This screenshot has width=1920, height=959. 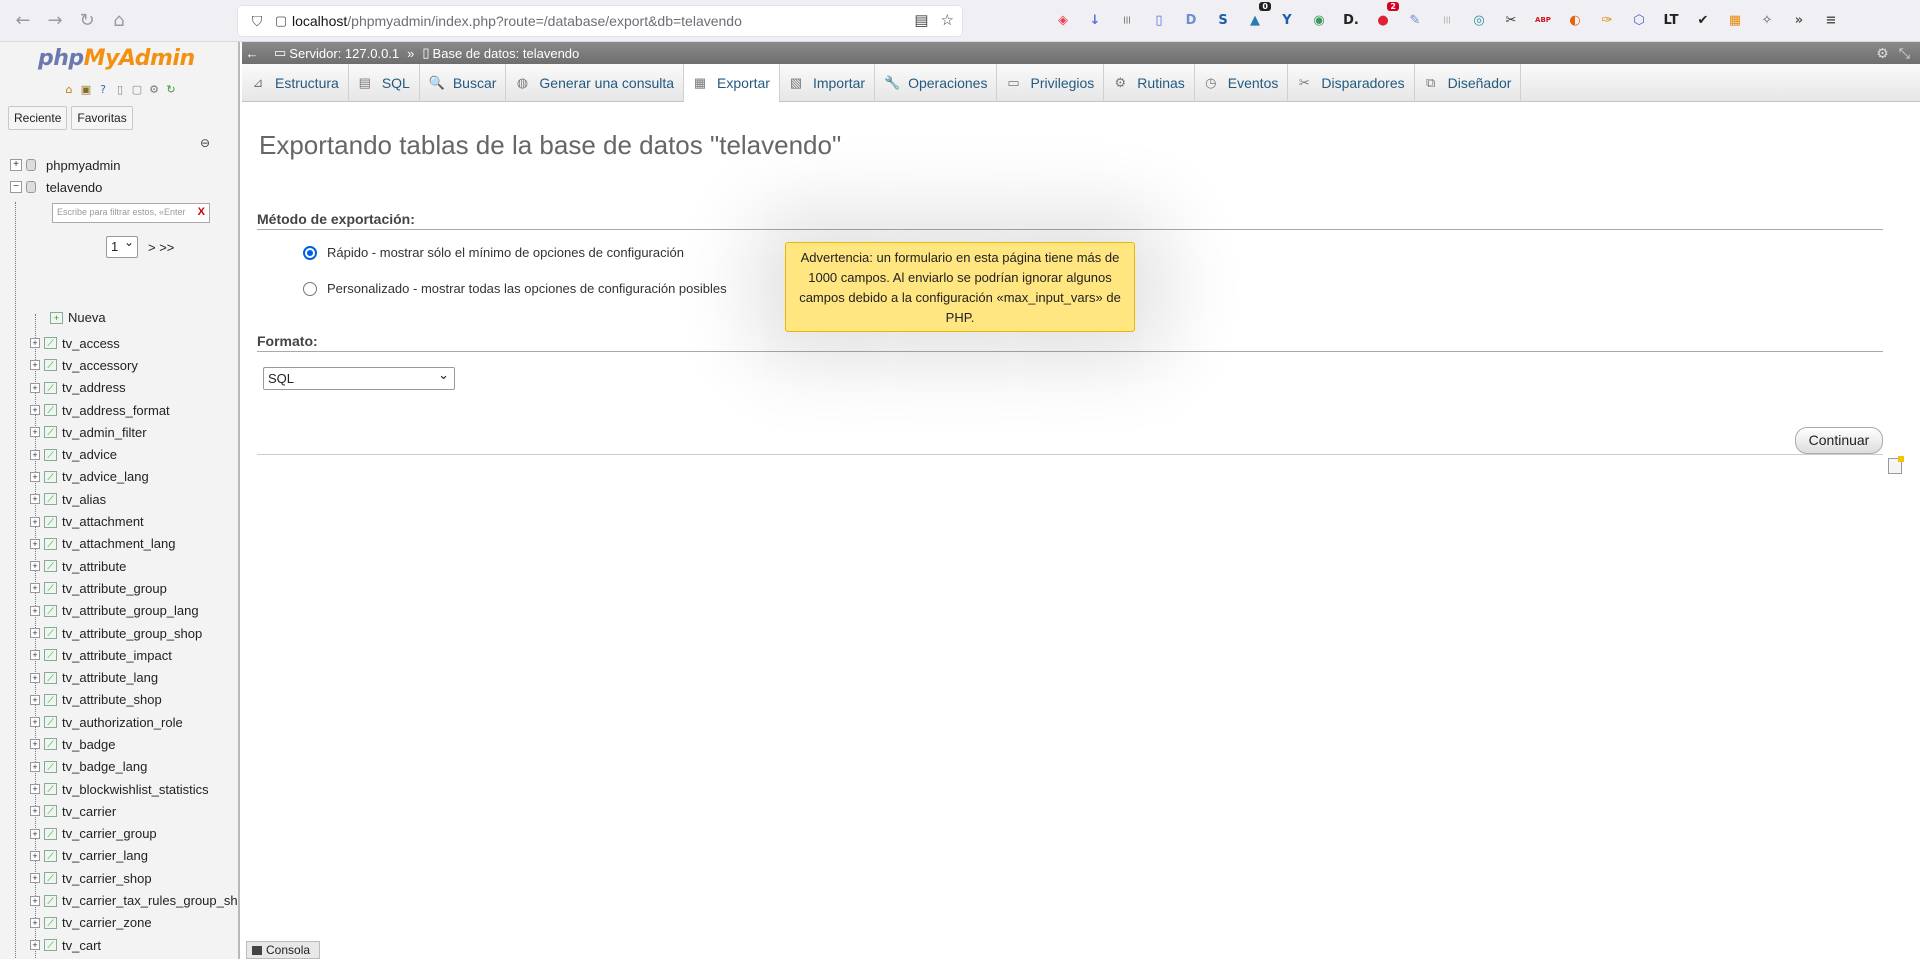 What do you see at coordinates (134, 521) in the screenshot?
I see `table-item: + ⟋ tv_attachment` at bounding box center [134, 521].